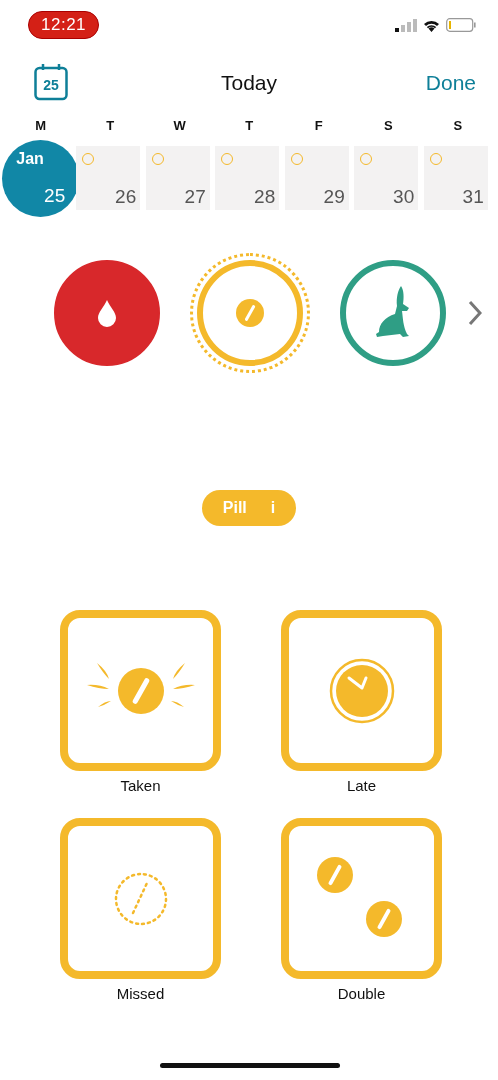 This screenshot has width=498, height=1080. Describe the element at coordinates (107, 313) in the screenshot. I see `drop-icon` at that location.